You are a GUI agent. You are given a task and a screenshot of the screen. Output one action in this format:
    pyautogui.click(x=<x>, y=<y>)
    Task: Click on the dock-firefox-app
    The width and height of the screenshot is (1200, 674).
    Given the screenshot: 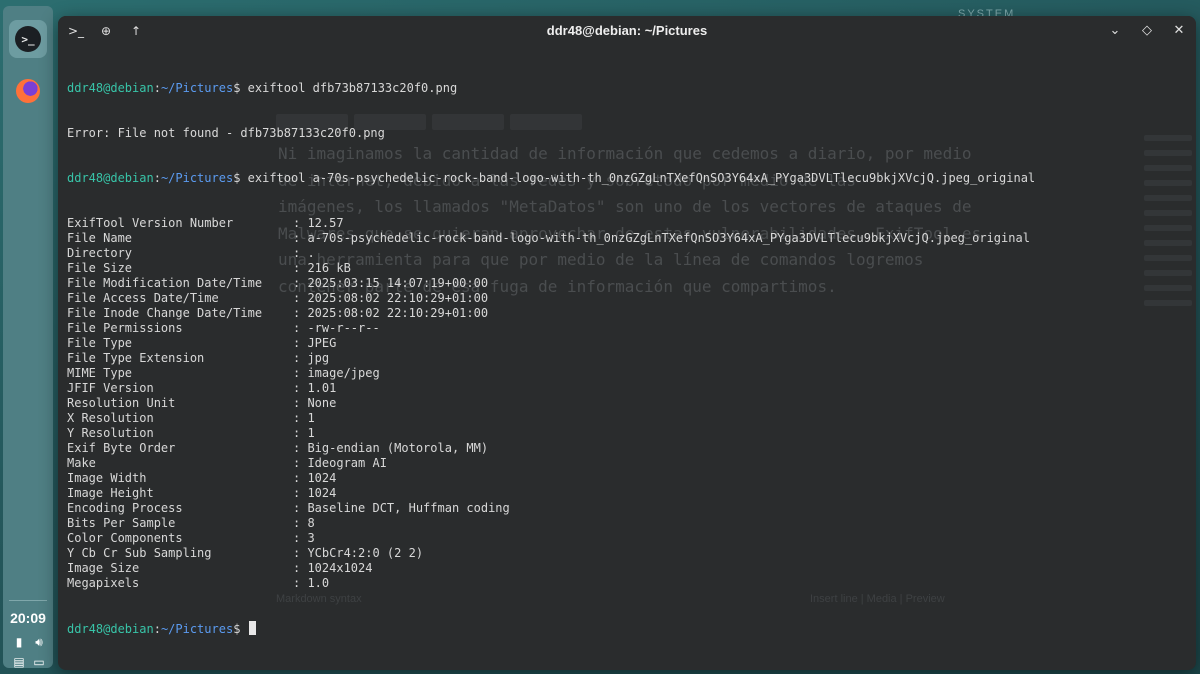 What is the action you would take?
    pyautogui.click(x=28, y=91)
    